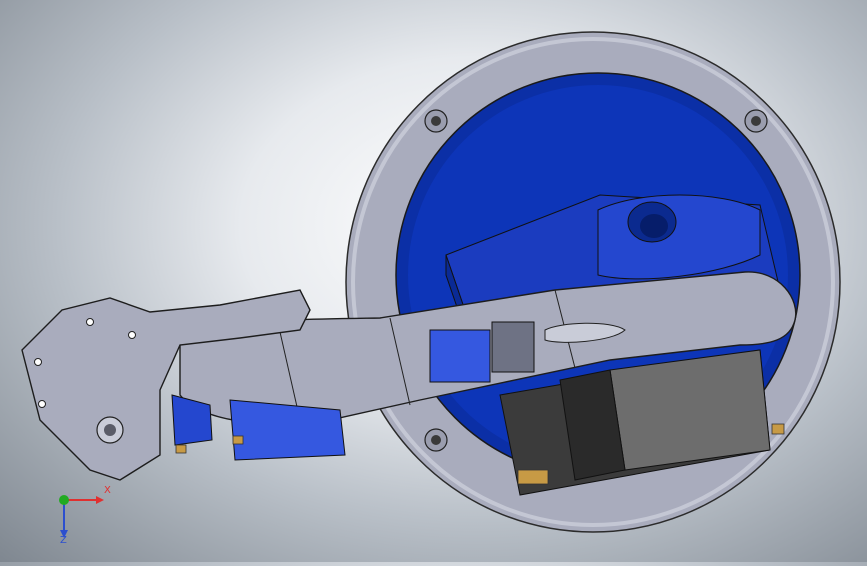  What do you see at coordinates (82, 515) in the screenshot?
I see `coordinate-triad: X Z` at bounding box center [82, 515].